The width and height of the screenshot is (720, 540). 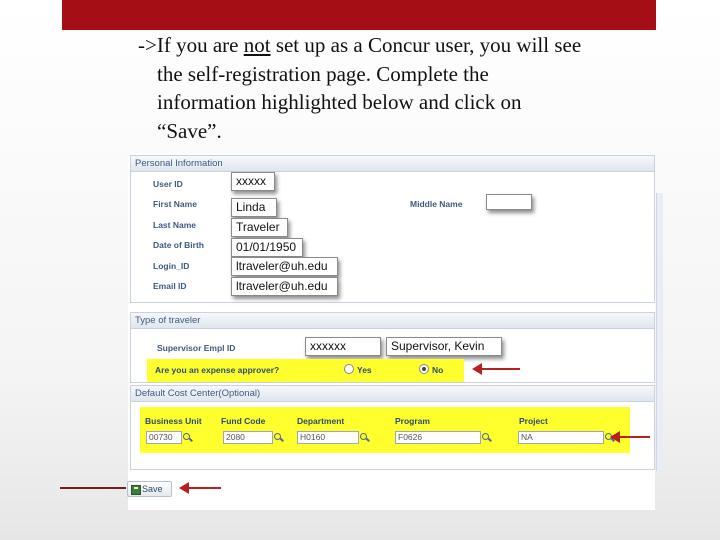 What do you see at coordinates (424, 369) in the screenshot?
I see `approver-no-radio` at bounding box center [424, 369].